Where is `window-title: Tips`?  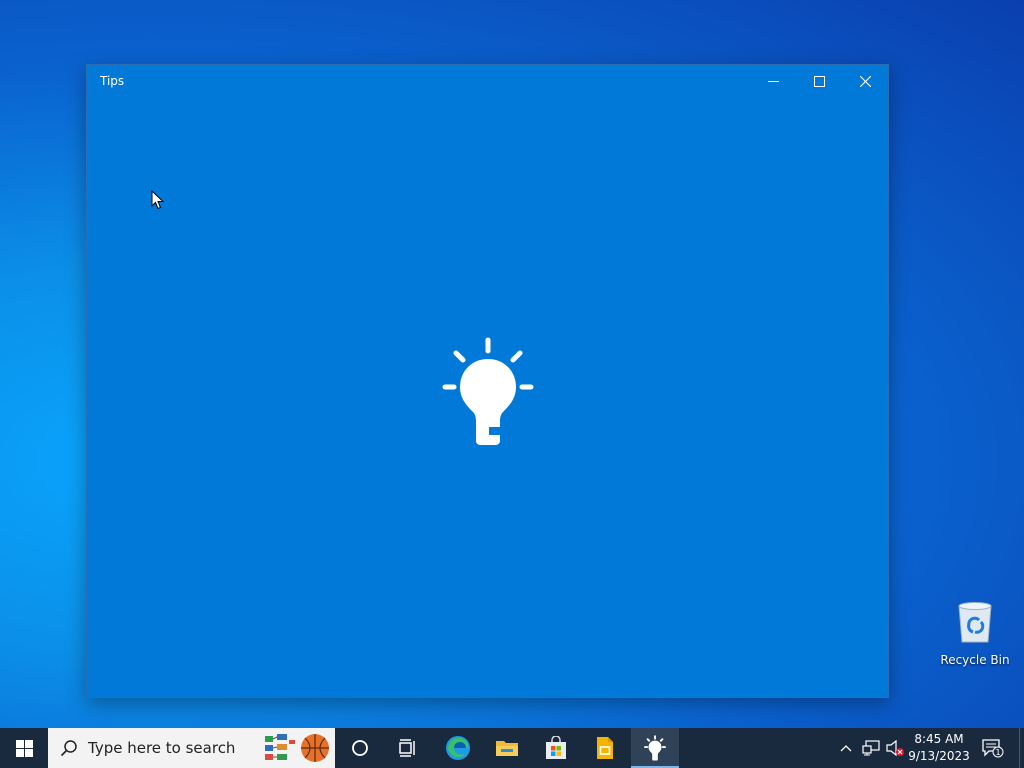
window-title: Tips is located at coordinates (112, 81).